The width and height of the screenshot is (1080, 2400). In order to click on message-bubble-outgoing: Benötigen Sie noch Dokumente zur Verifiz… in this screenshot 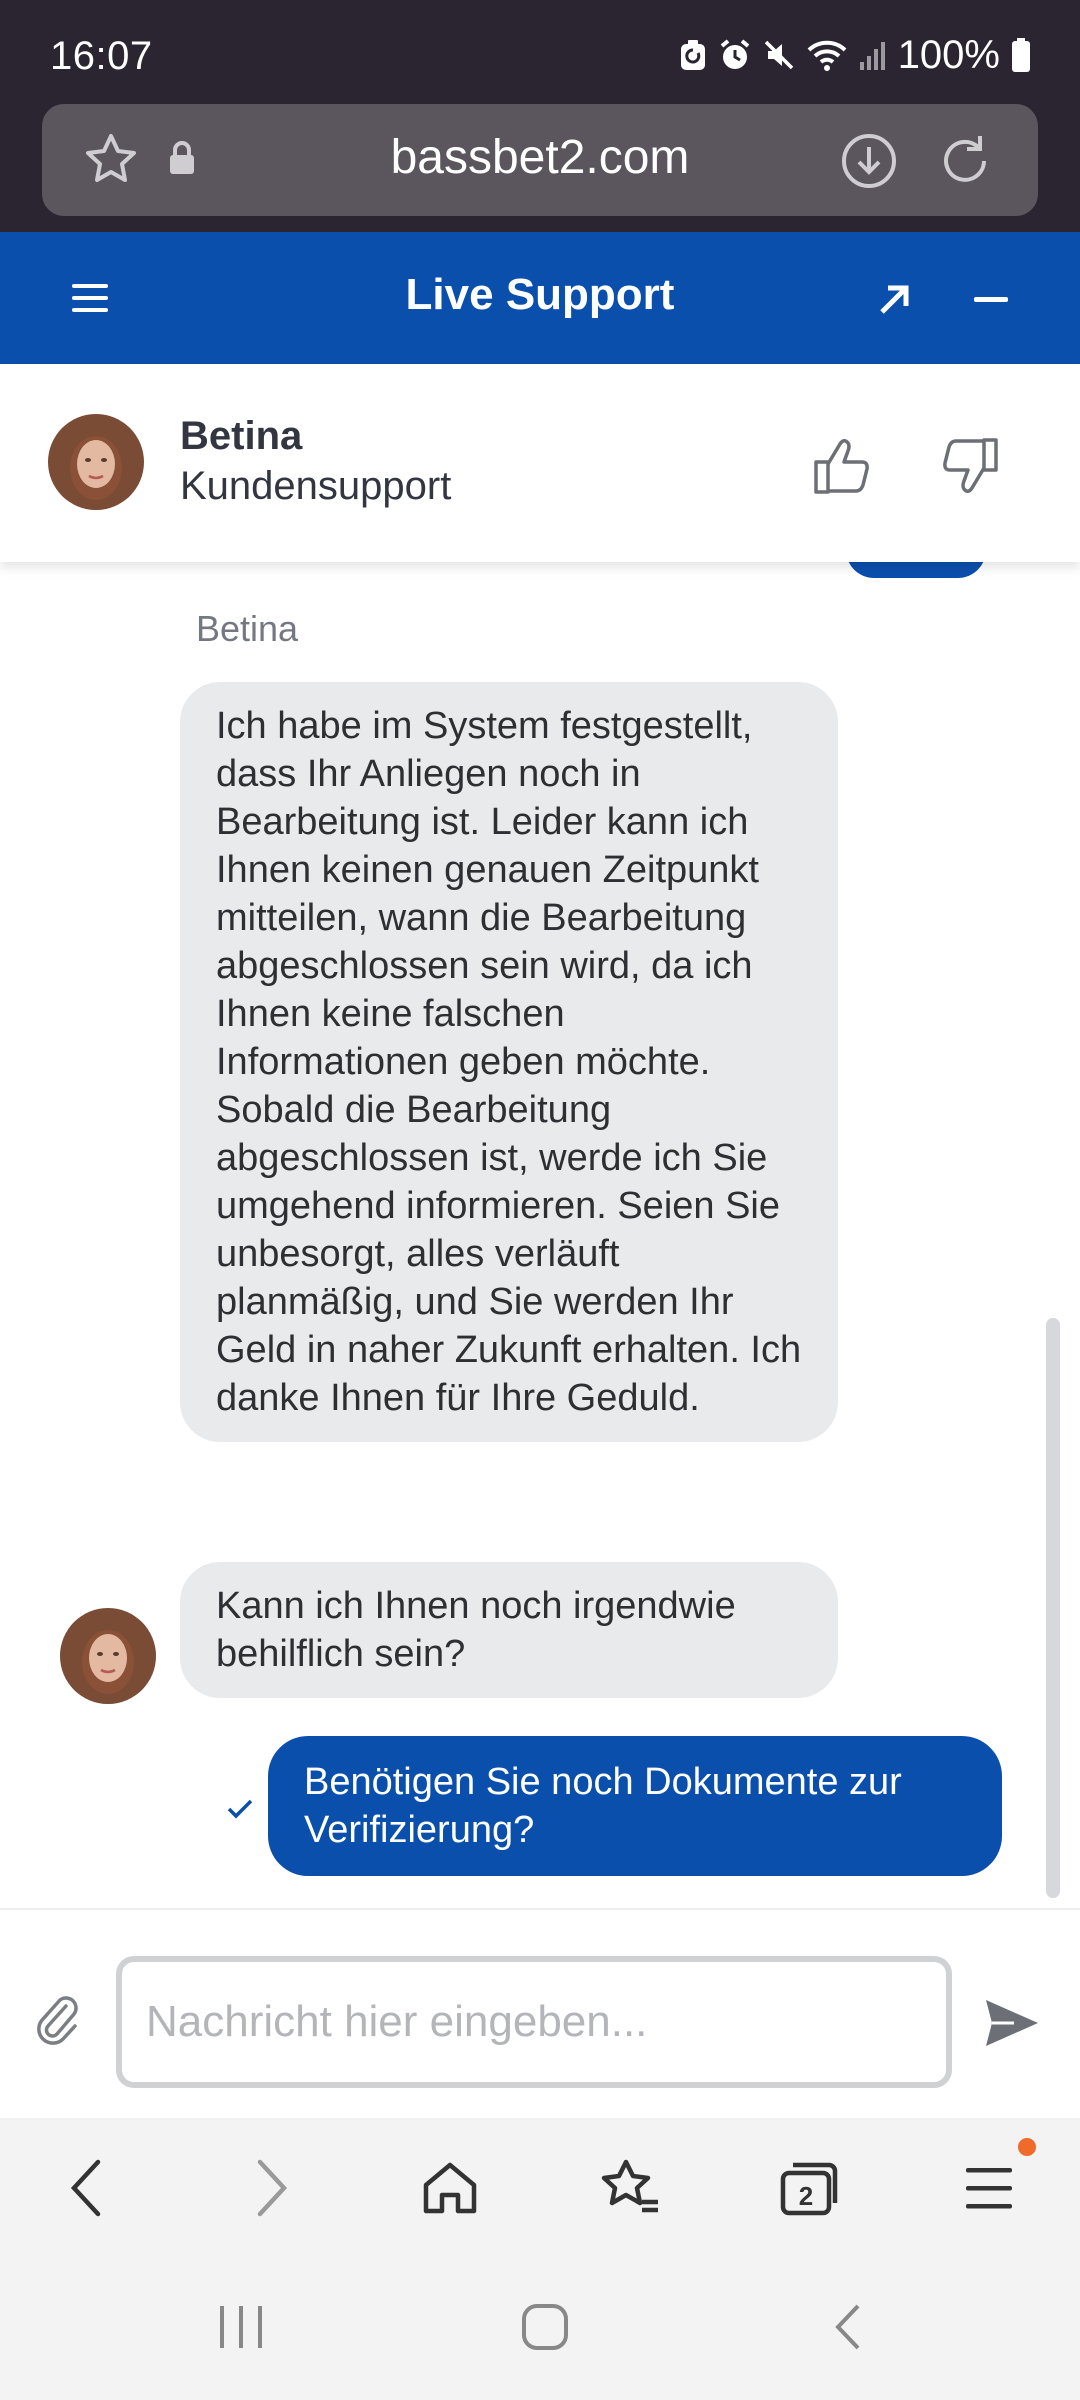, I will do `click(635, 1806)`.